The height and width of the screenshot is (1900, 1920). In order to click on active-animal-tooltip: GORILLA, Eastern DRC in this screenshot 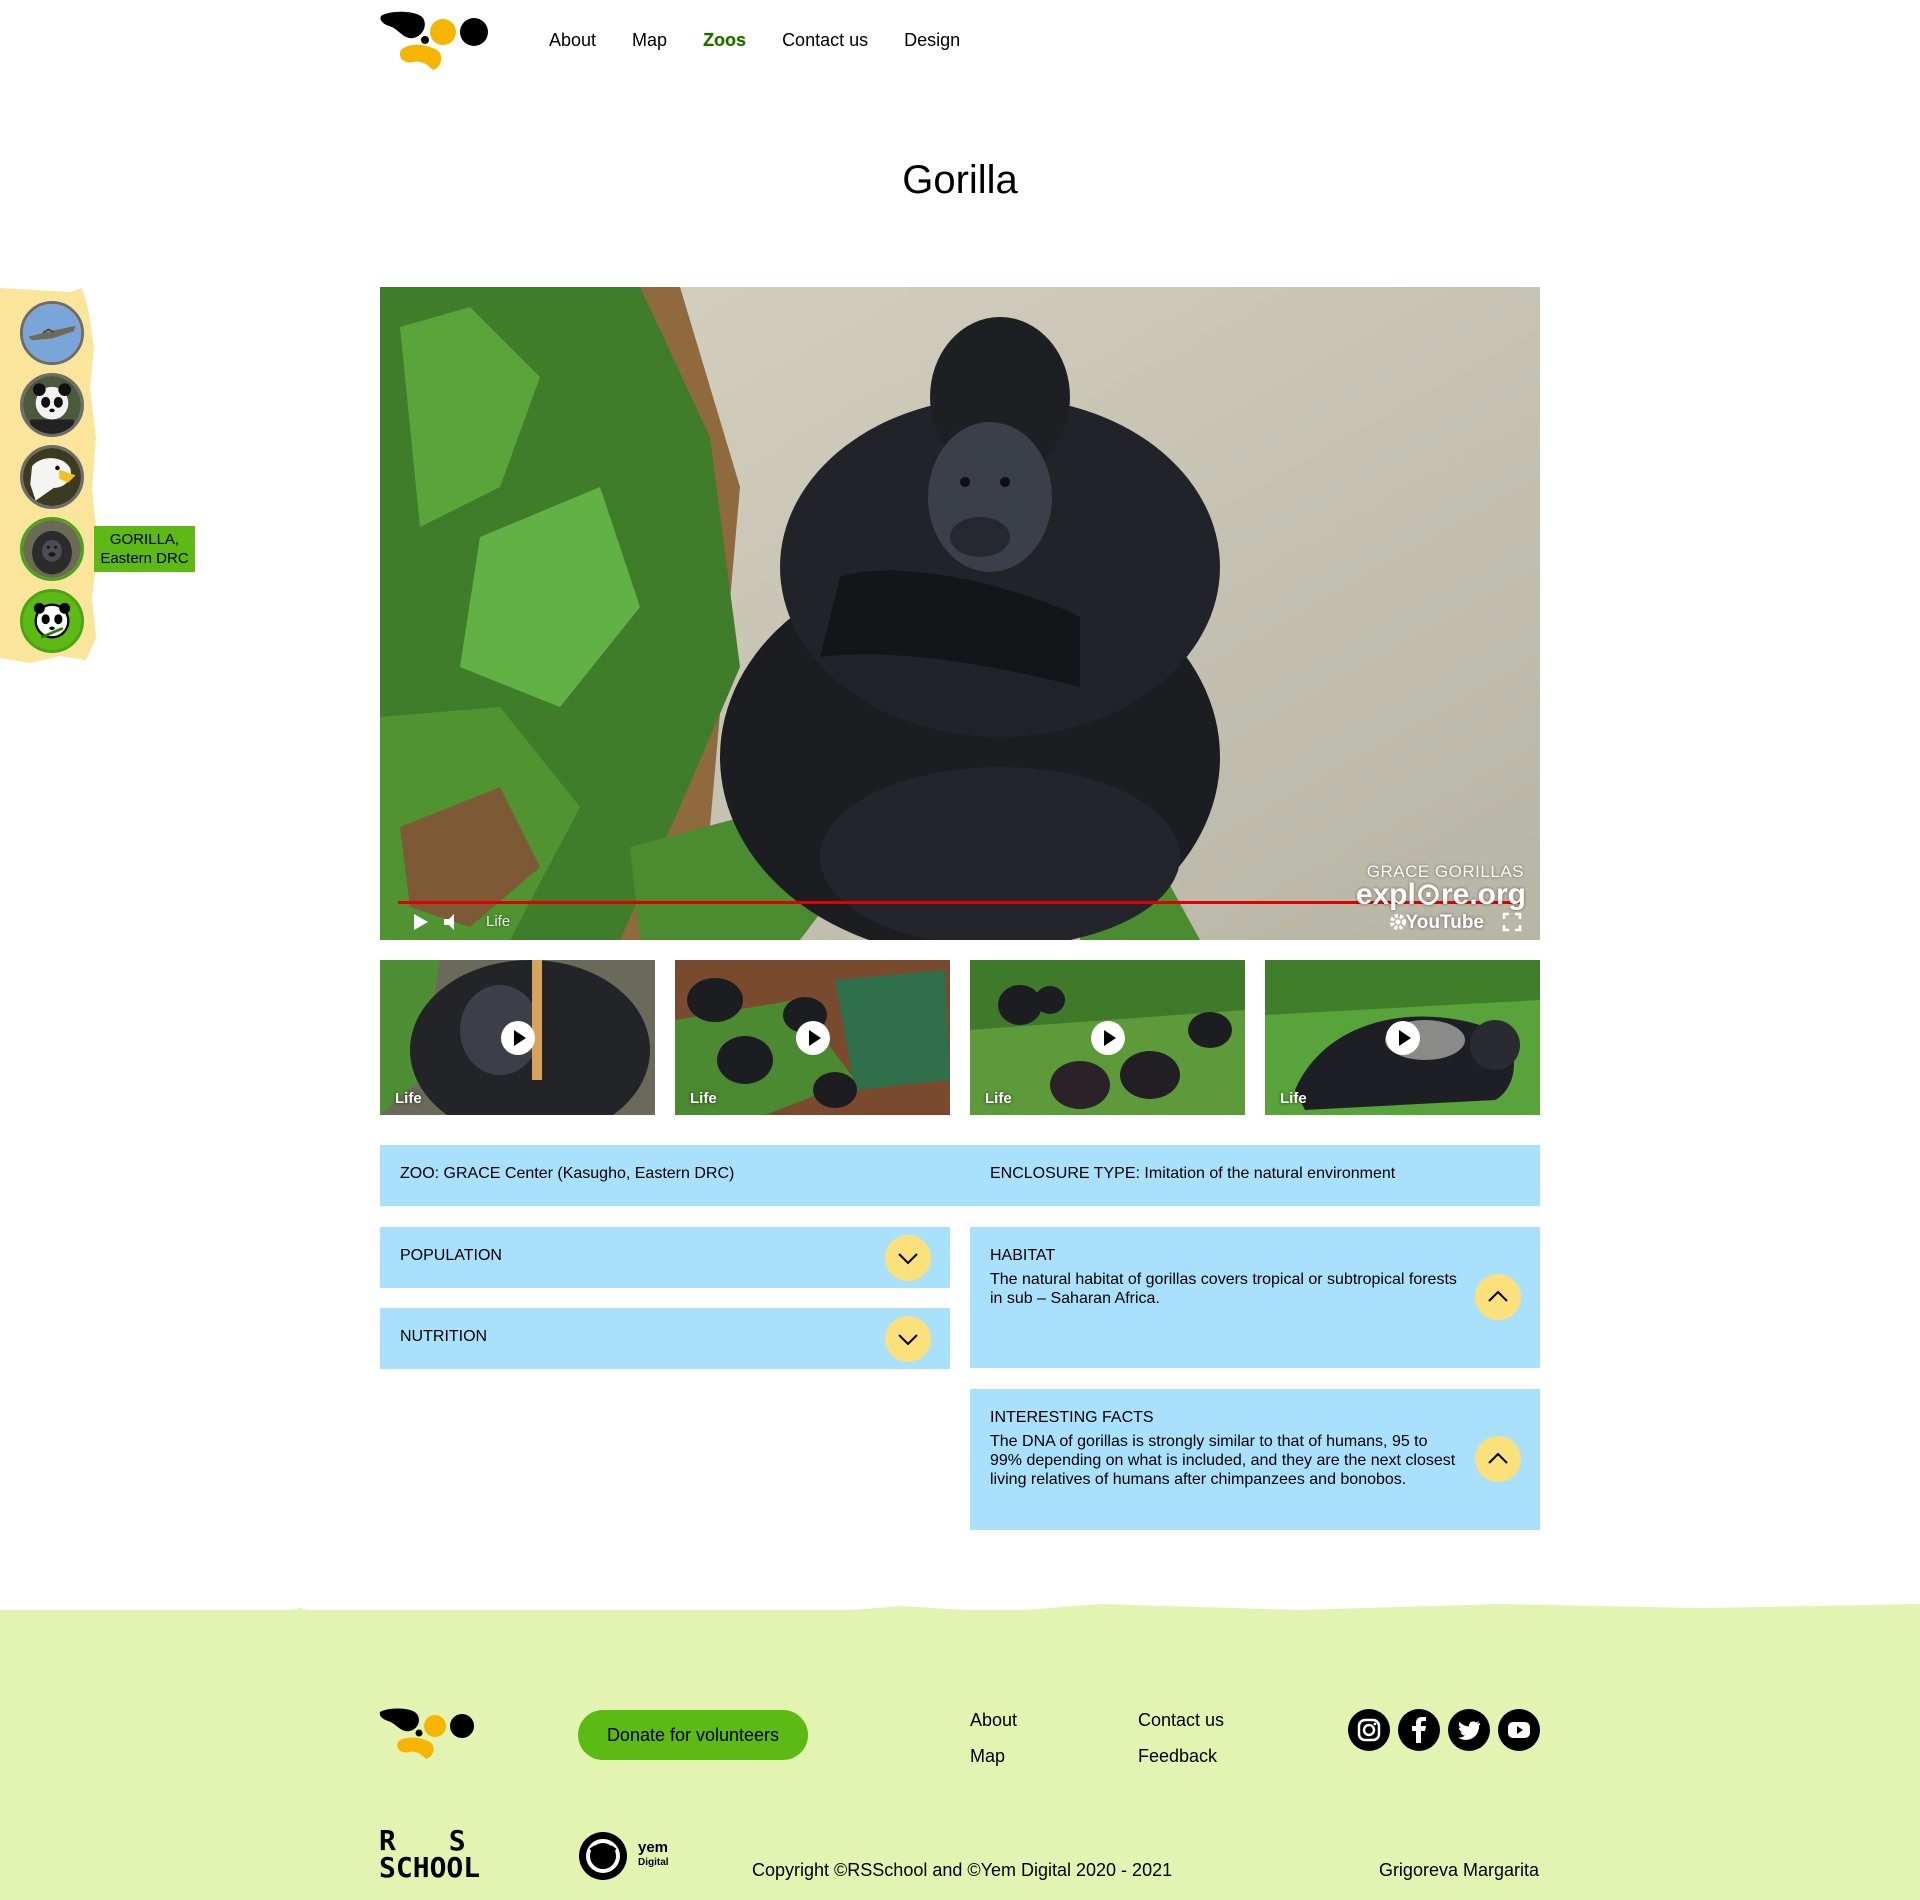, I will do `click(144, 549)`.